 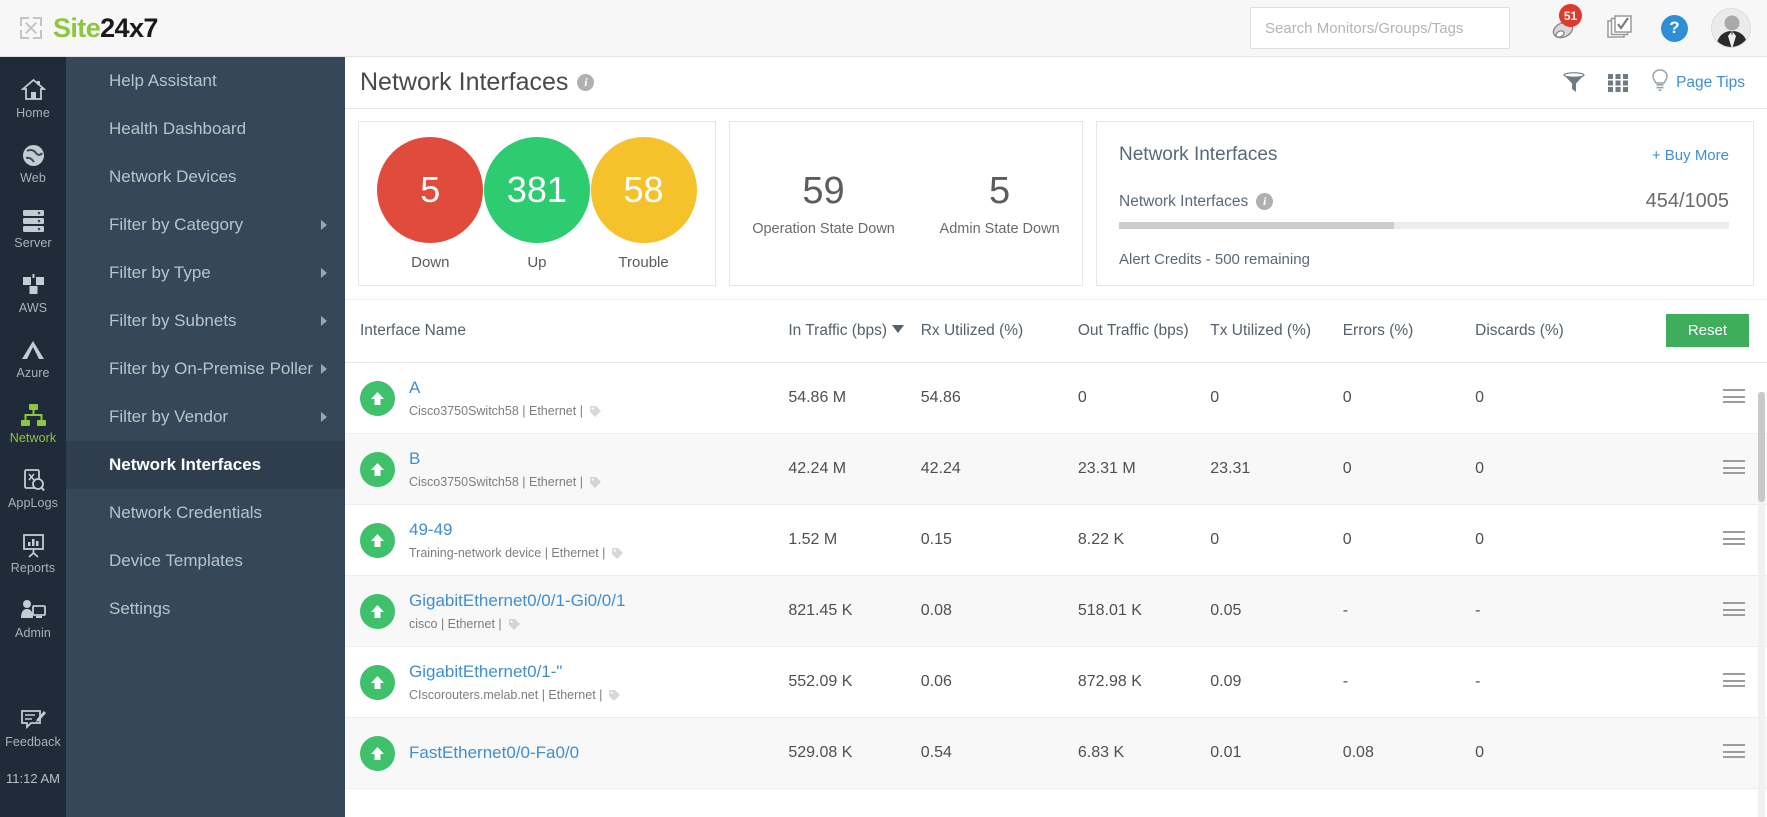 What do you see at coordinates (31, 28) in the screenshot?
I see `expand-icon` at bounding box center [31, 28].